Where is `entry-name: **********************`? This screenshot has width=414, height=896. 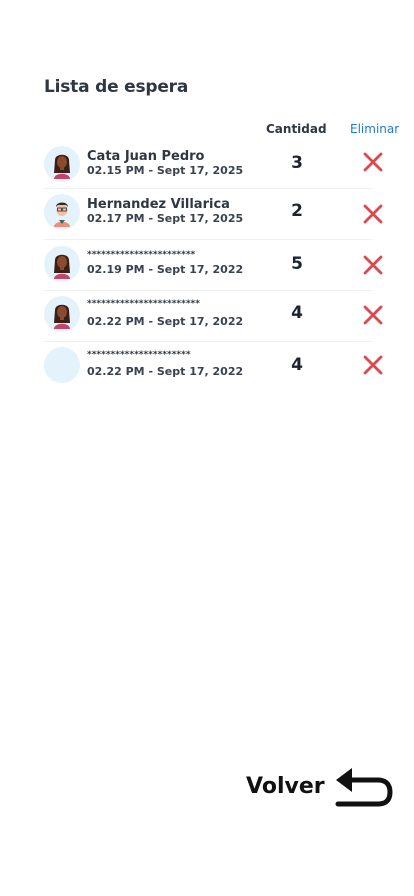
entry-name: ********************** is located at coordinates (139, 355).